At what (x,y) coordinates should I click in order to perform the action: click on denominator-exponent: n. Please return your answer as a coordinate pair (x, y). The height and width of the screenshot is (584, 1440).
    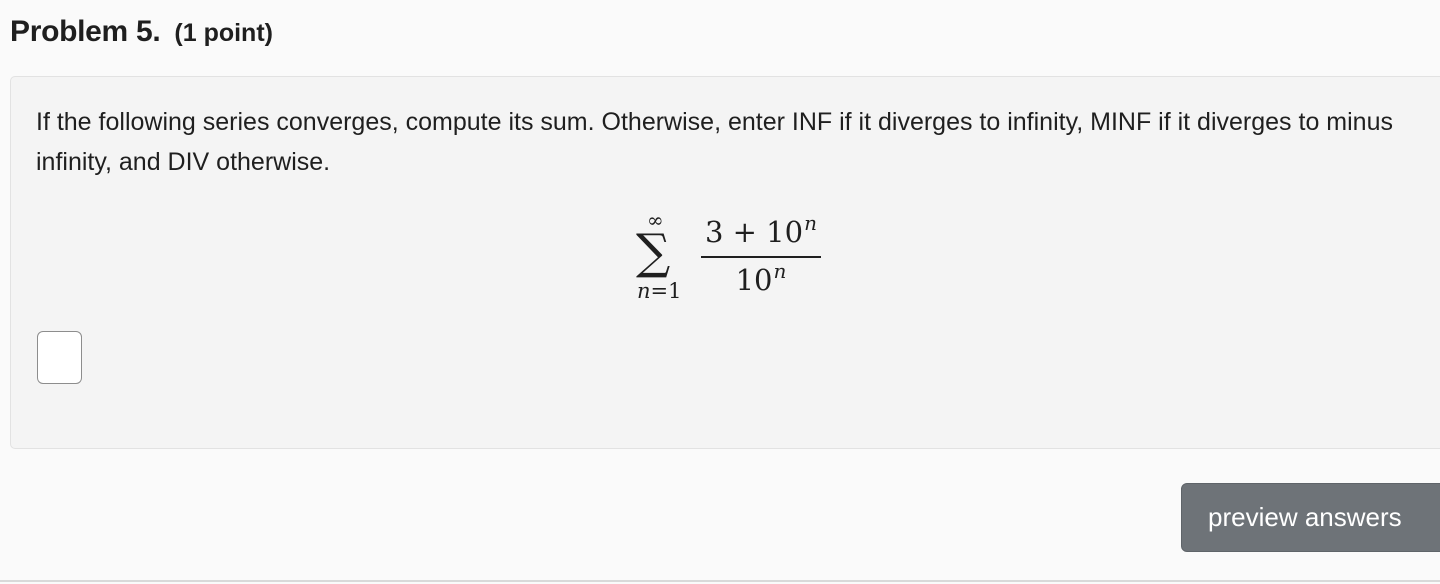
    Looking at the image, I should click on (780, 271).